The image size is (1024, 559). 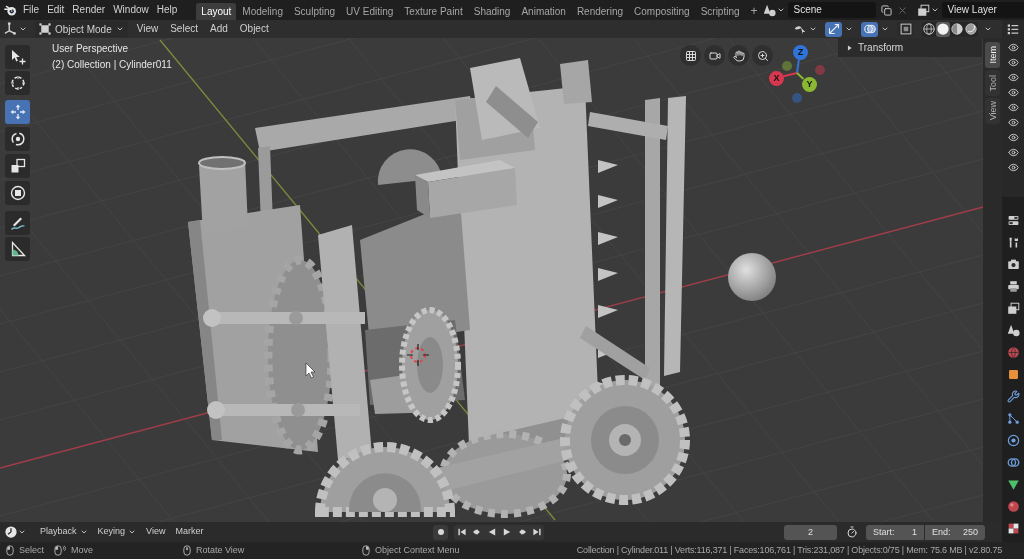 What do you see at coordinates (762, 55) in the screenshot?
I see `zoom-in-icon` at bounding box center [762, 55].